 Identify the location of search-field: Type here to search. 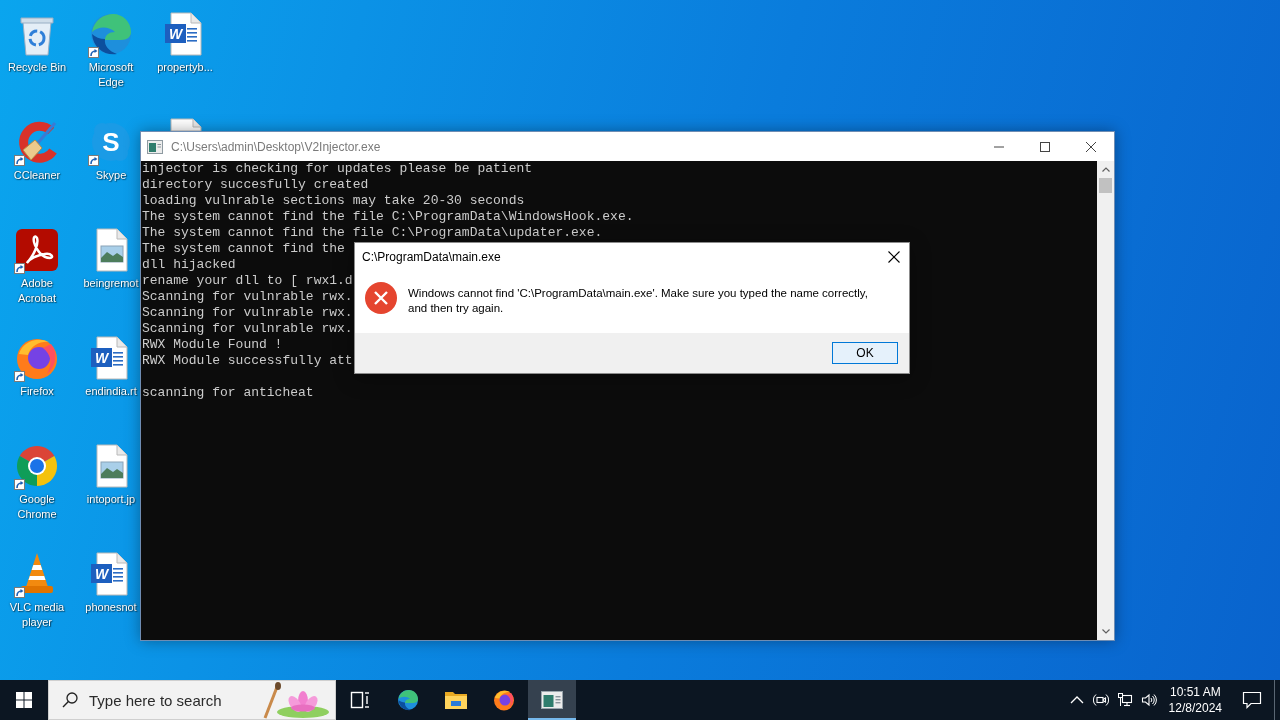
(192, 700).